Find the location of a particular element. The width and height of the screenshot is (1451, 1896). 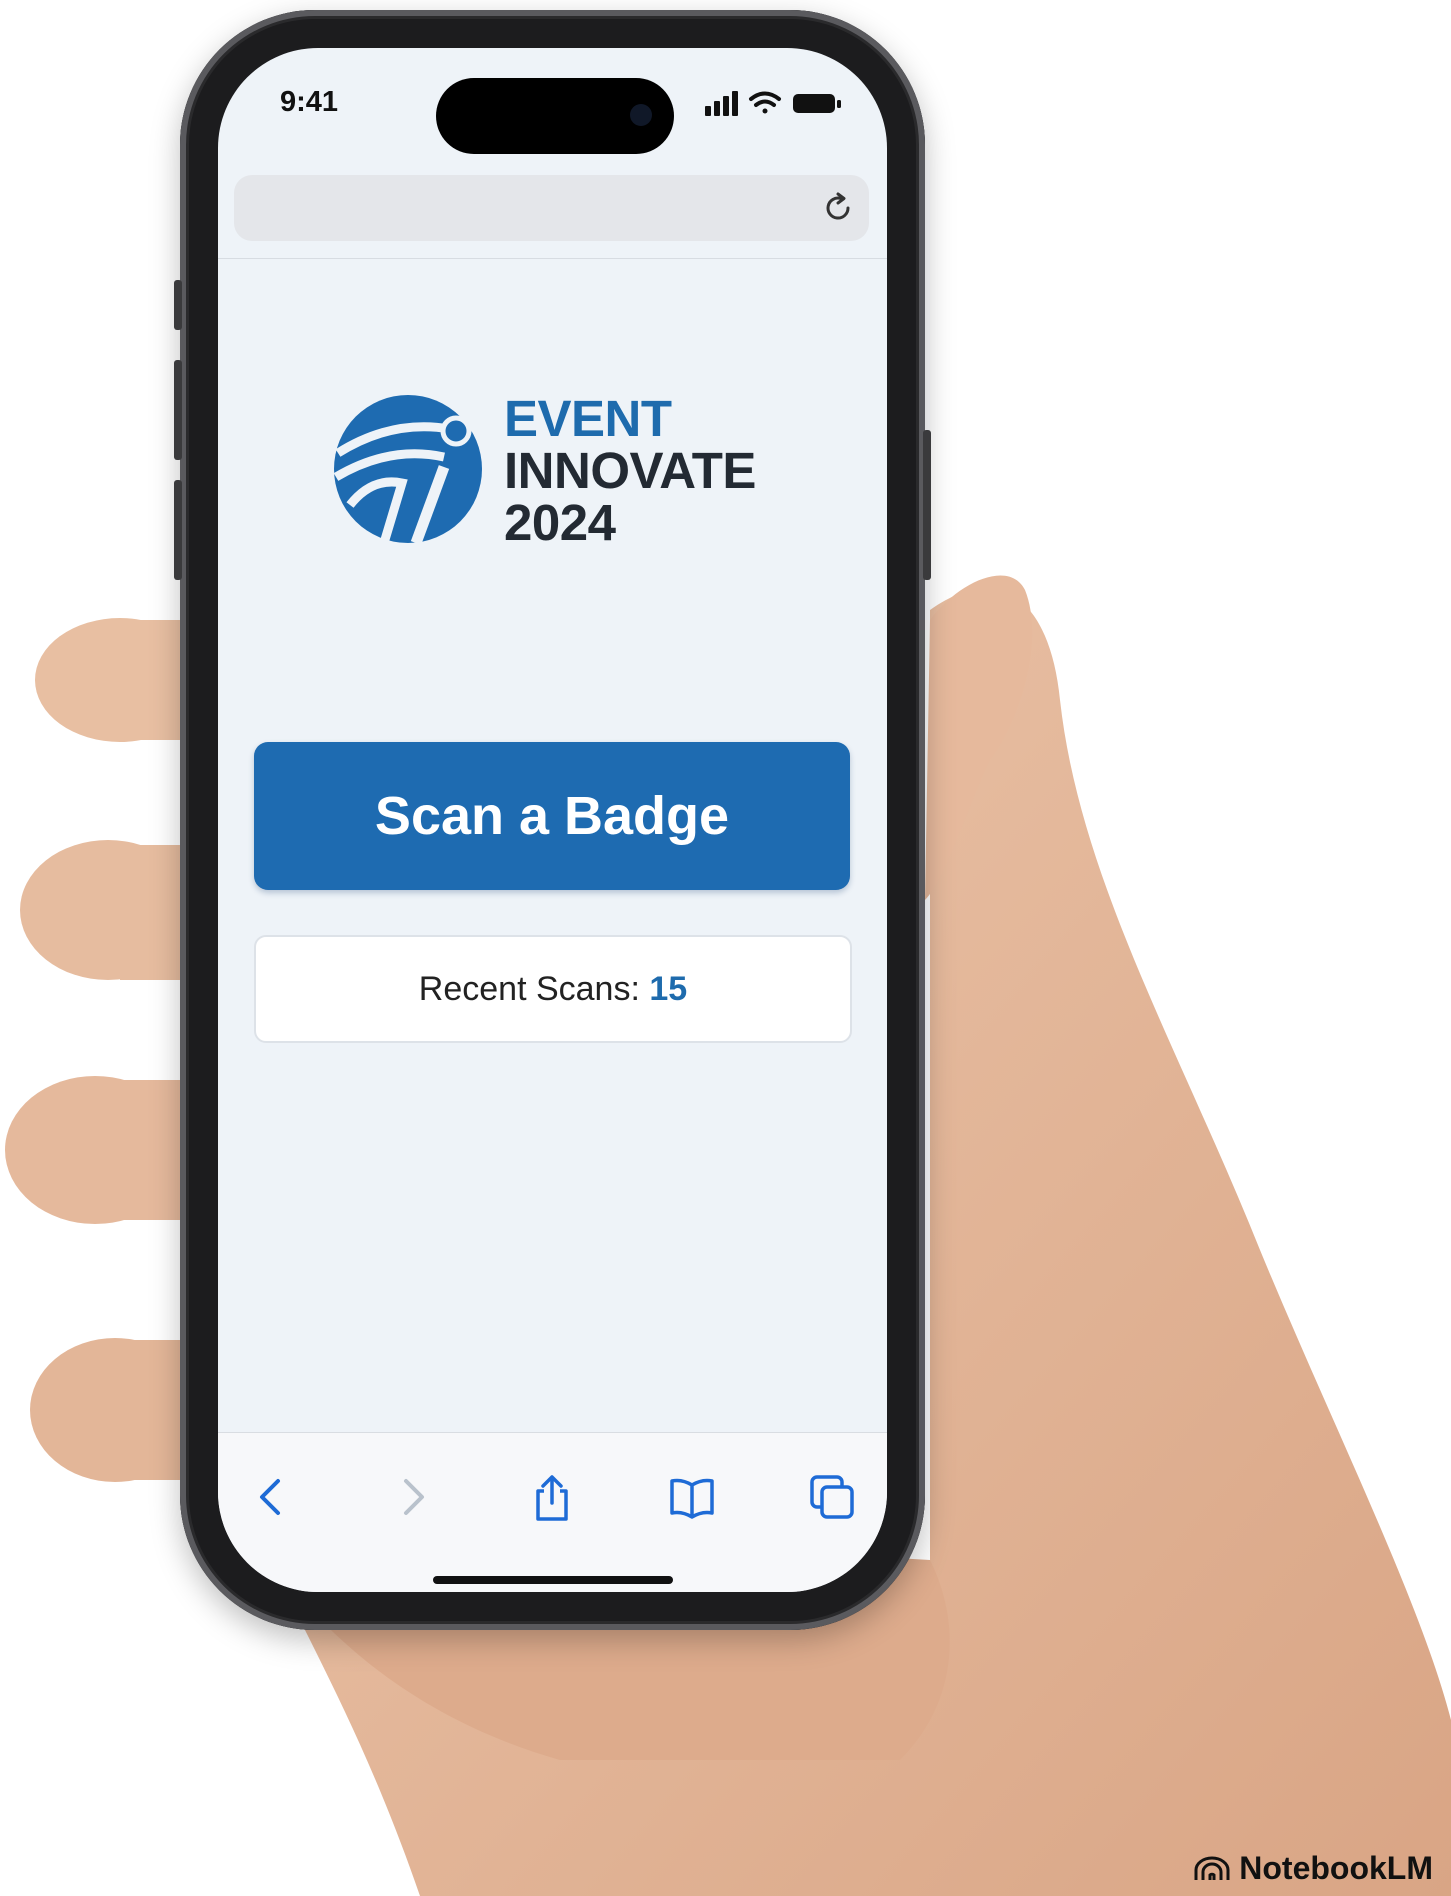

camera-icon is located at coordinates (641, 115).